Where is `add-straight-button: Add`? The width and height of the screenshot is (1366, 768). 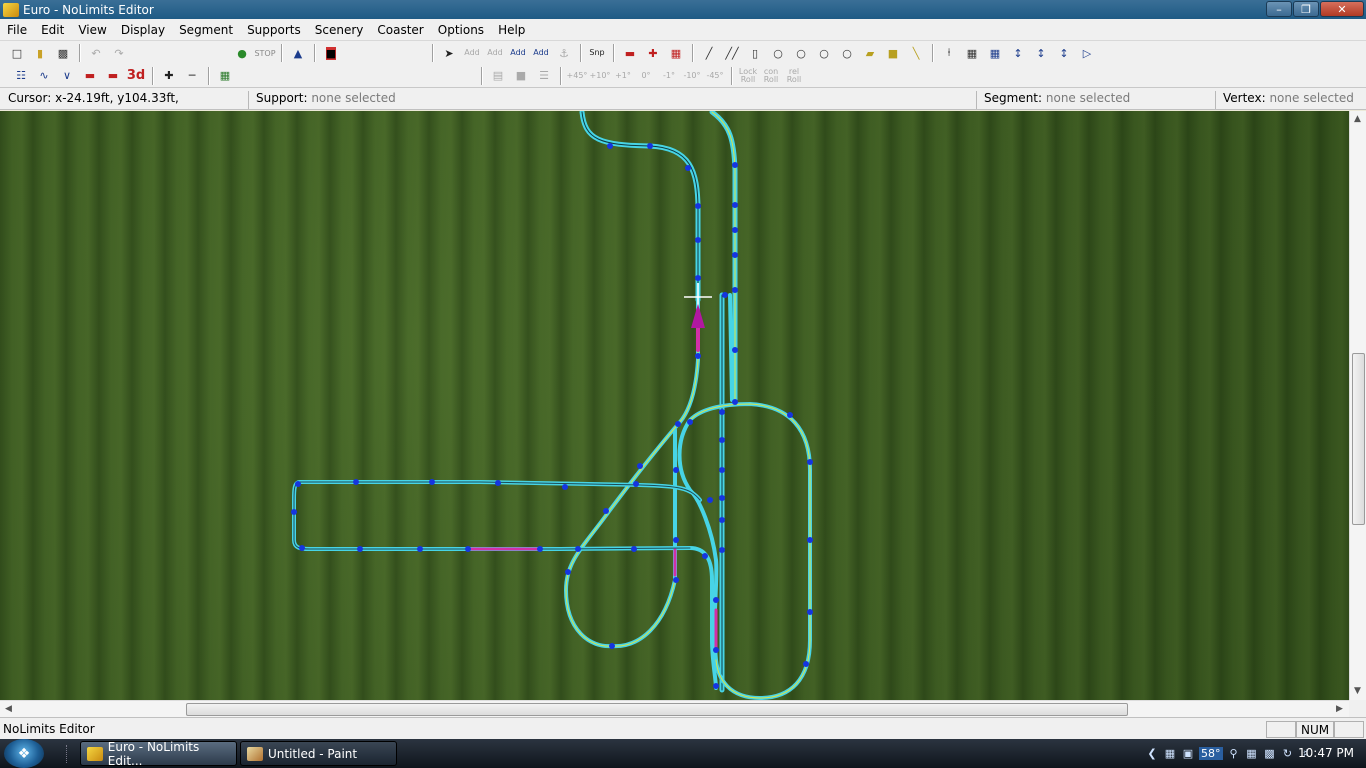 add-straight-button: Add is located at coordinates (472, 53).